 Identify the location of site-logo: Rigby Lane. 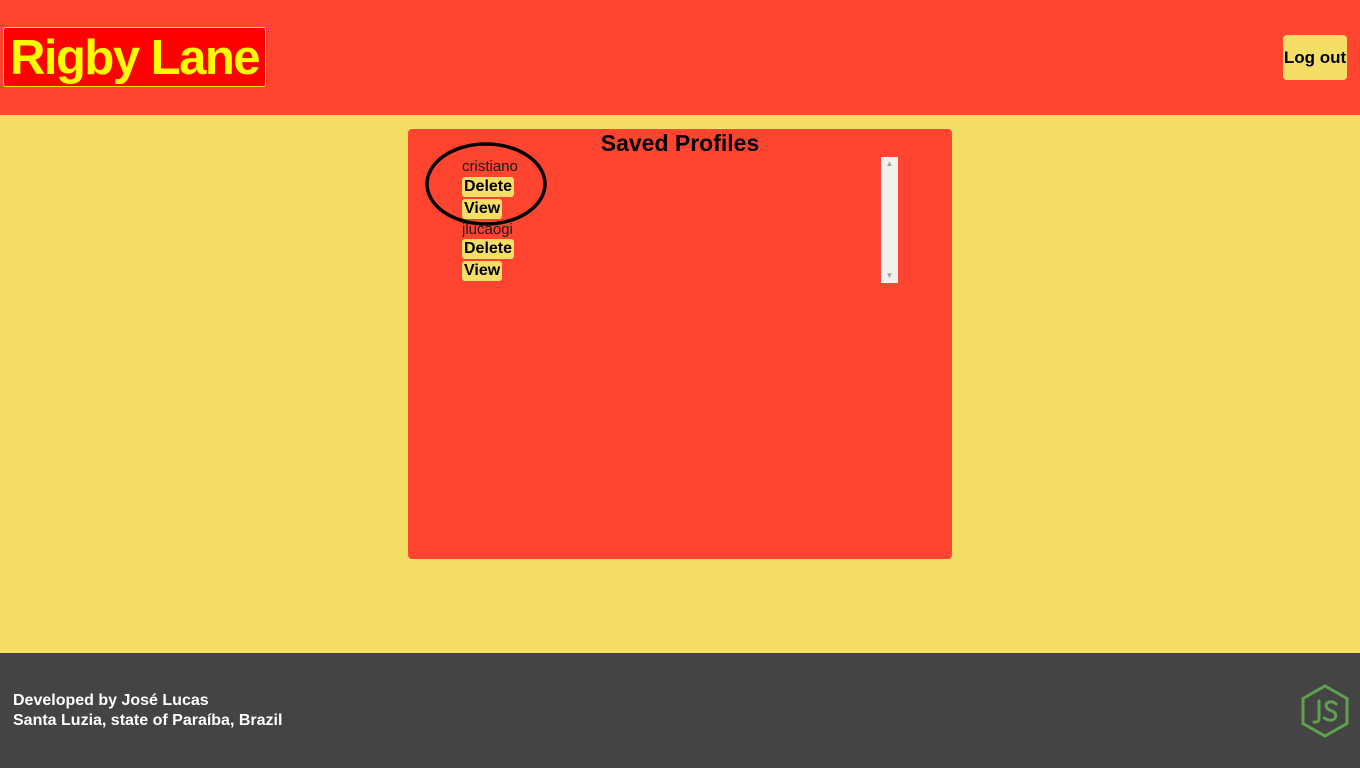
(134, 57).